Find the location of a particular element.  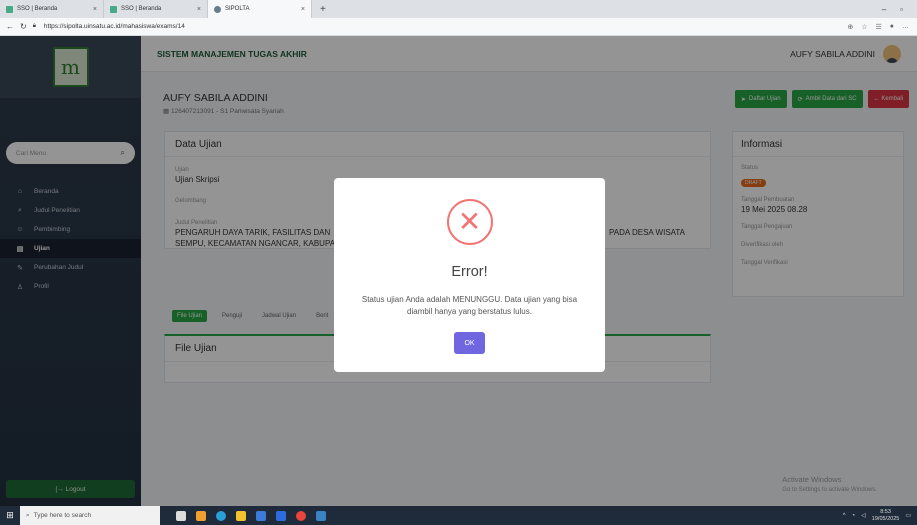

error-x-icon: ✕ is located at coordinates (469, 222).